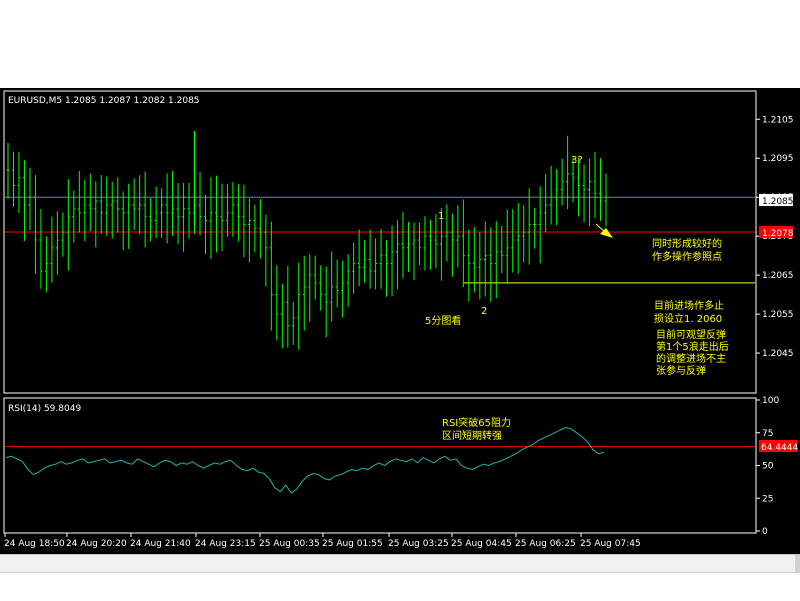 Image resolution: width=800 pixels, height=601 pixels. What do you see at coordinates (577, 160) in the screenshot?
I see `wave-label-3: 3?` at bounding box center [577, 160].